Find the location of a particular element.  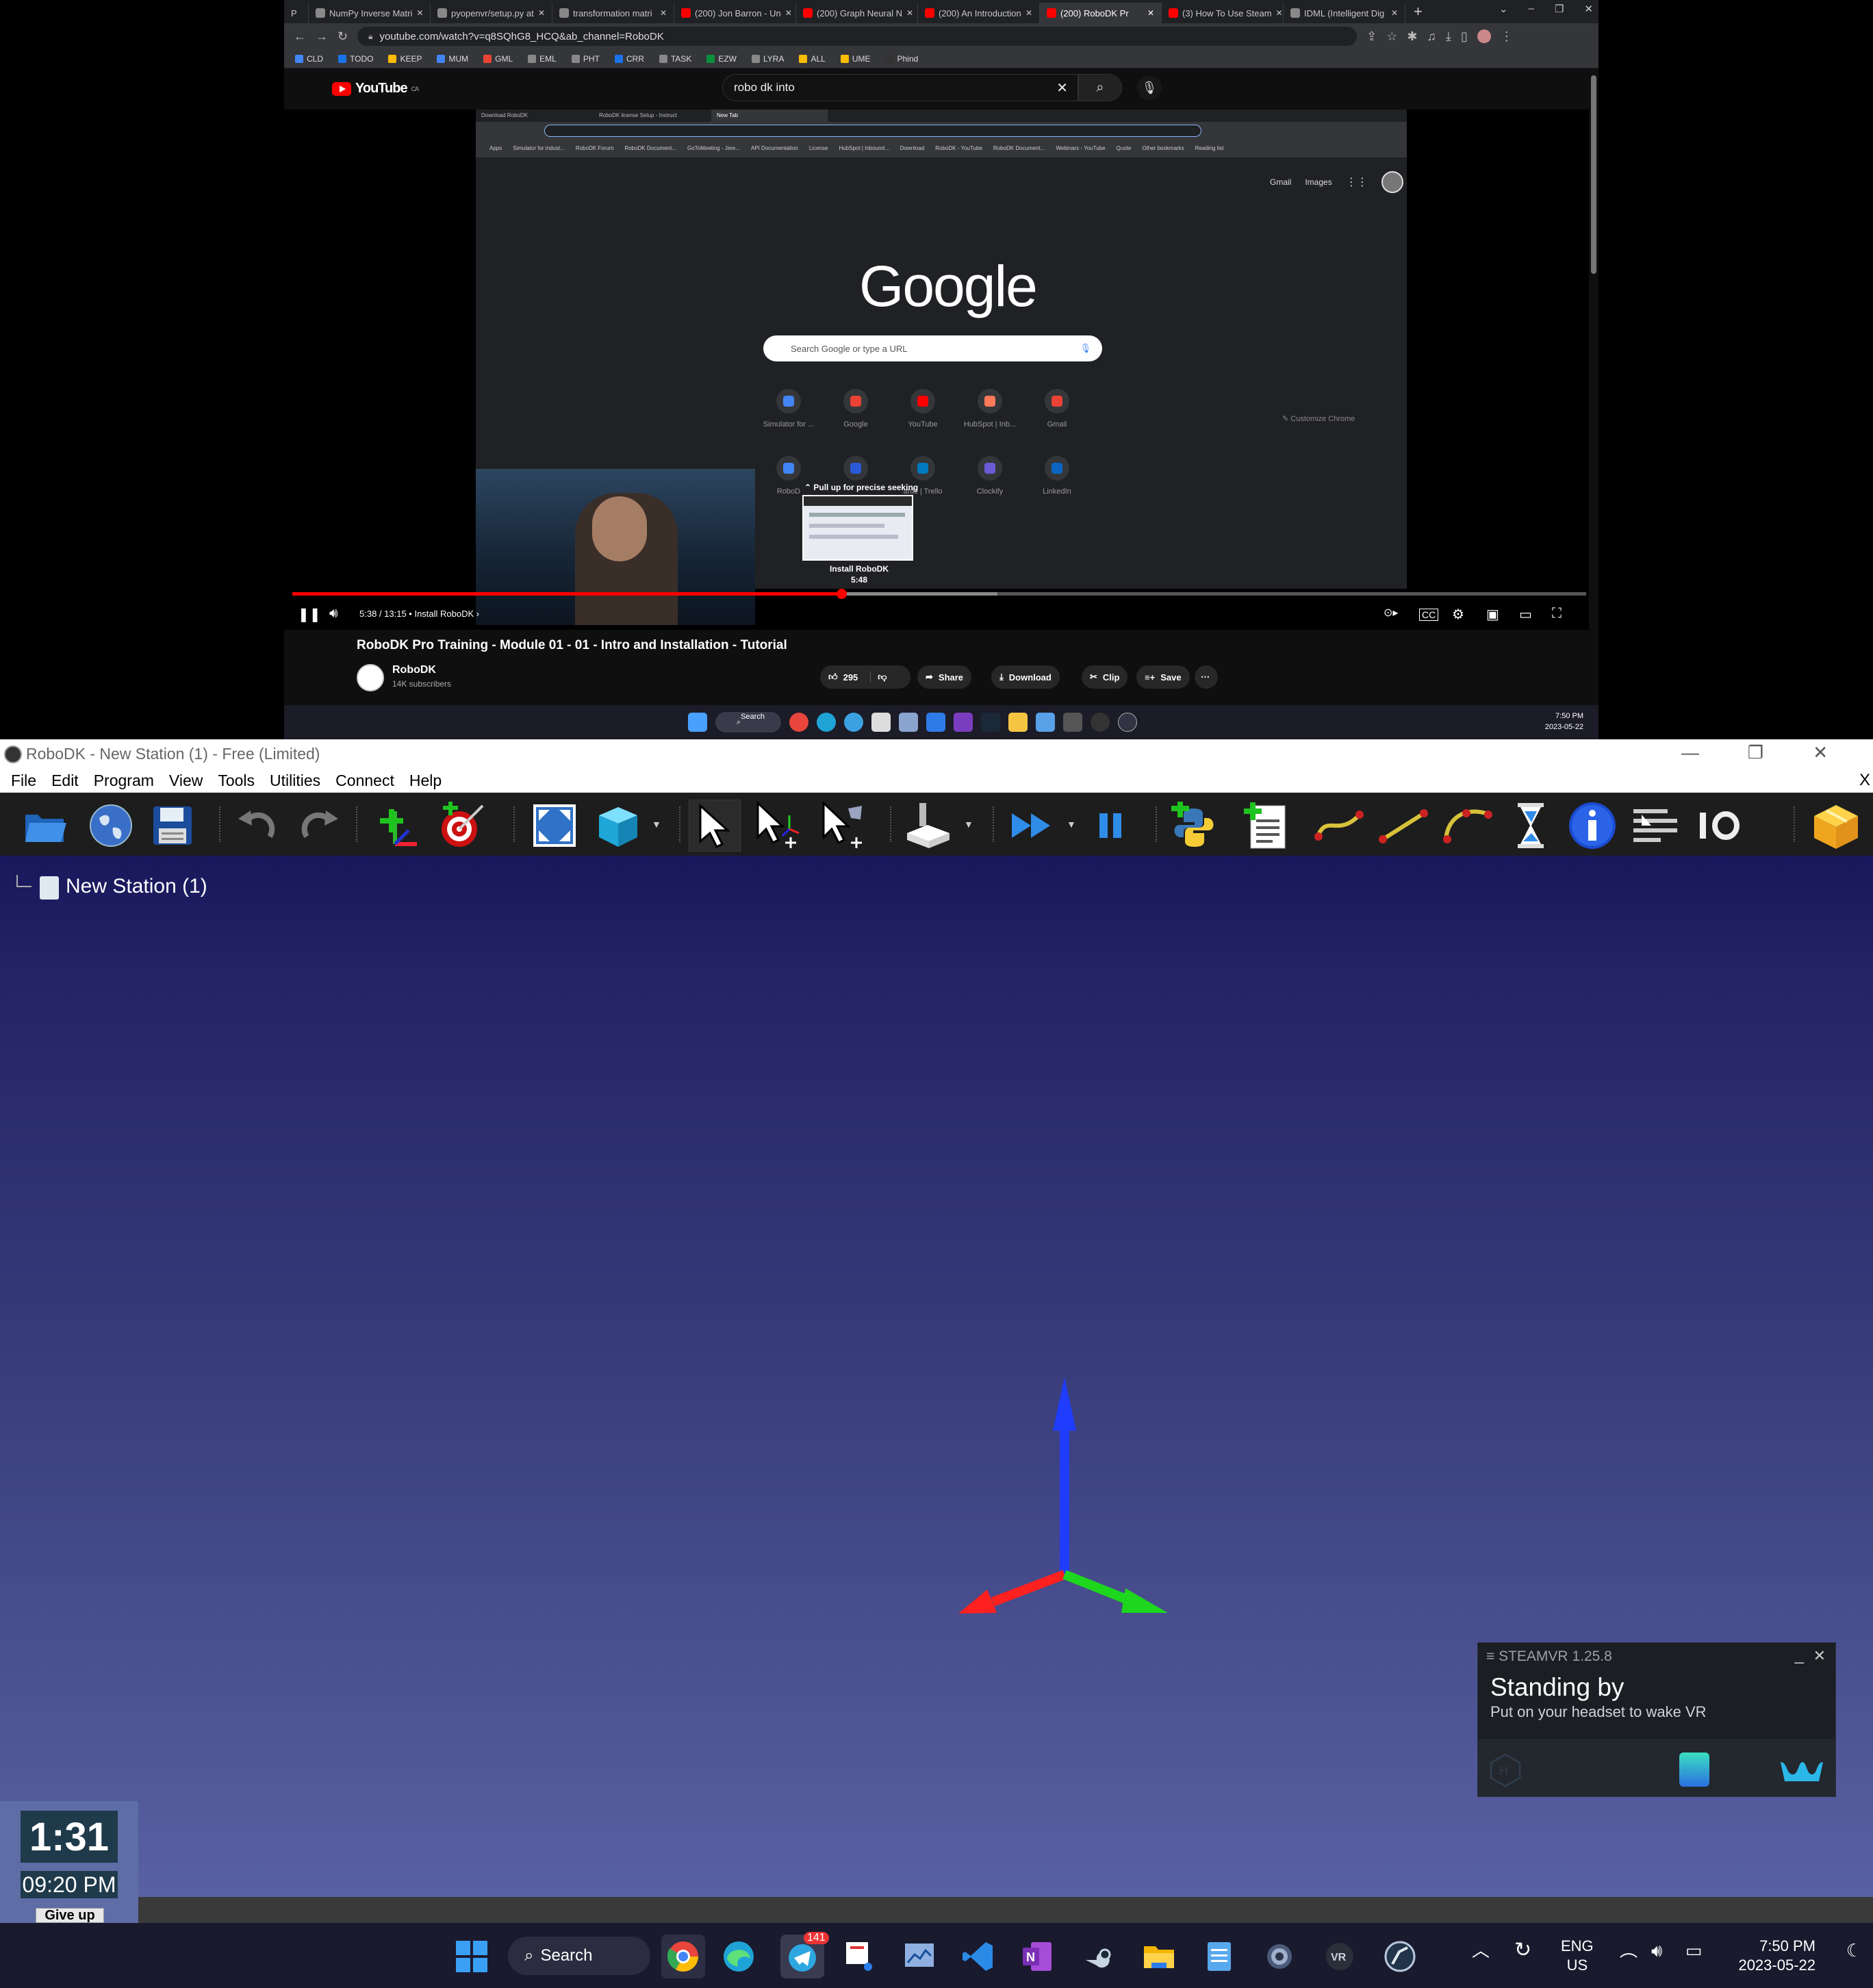

bookmark-star-icon: ☆ is located at coordinates (1392, 36).